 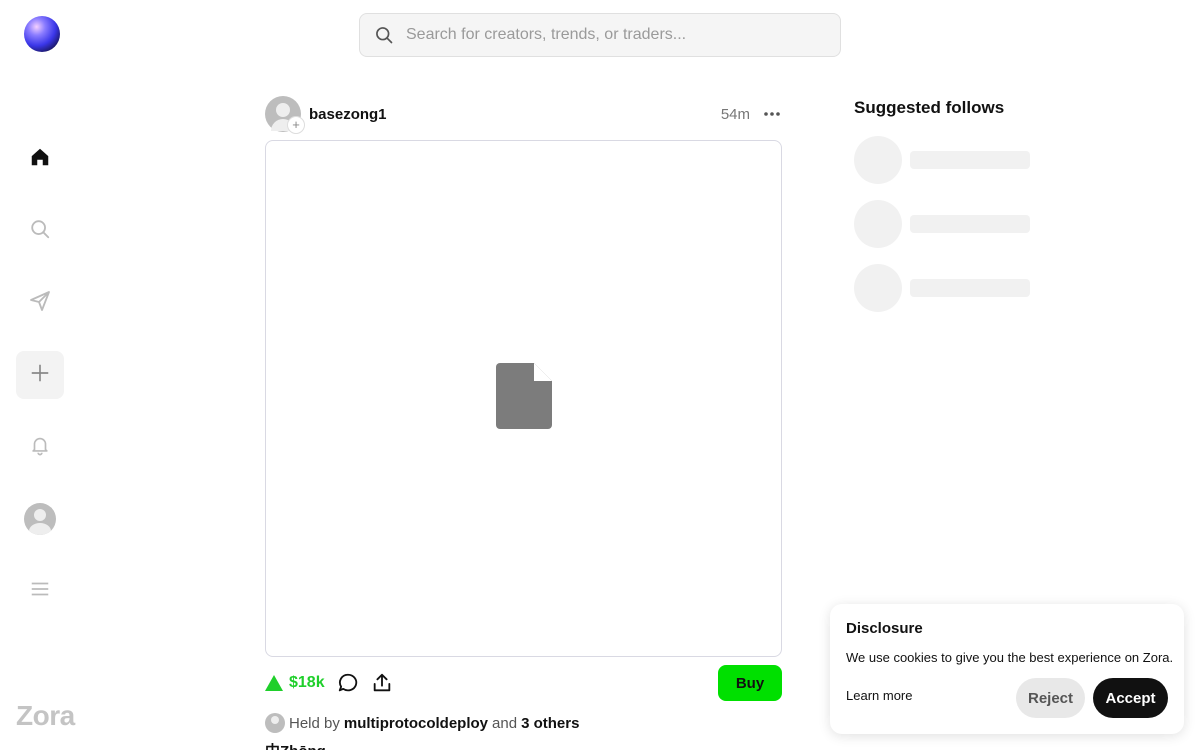 I want to click on nav-messages, so click(x=40, y=303).